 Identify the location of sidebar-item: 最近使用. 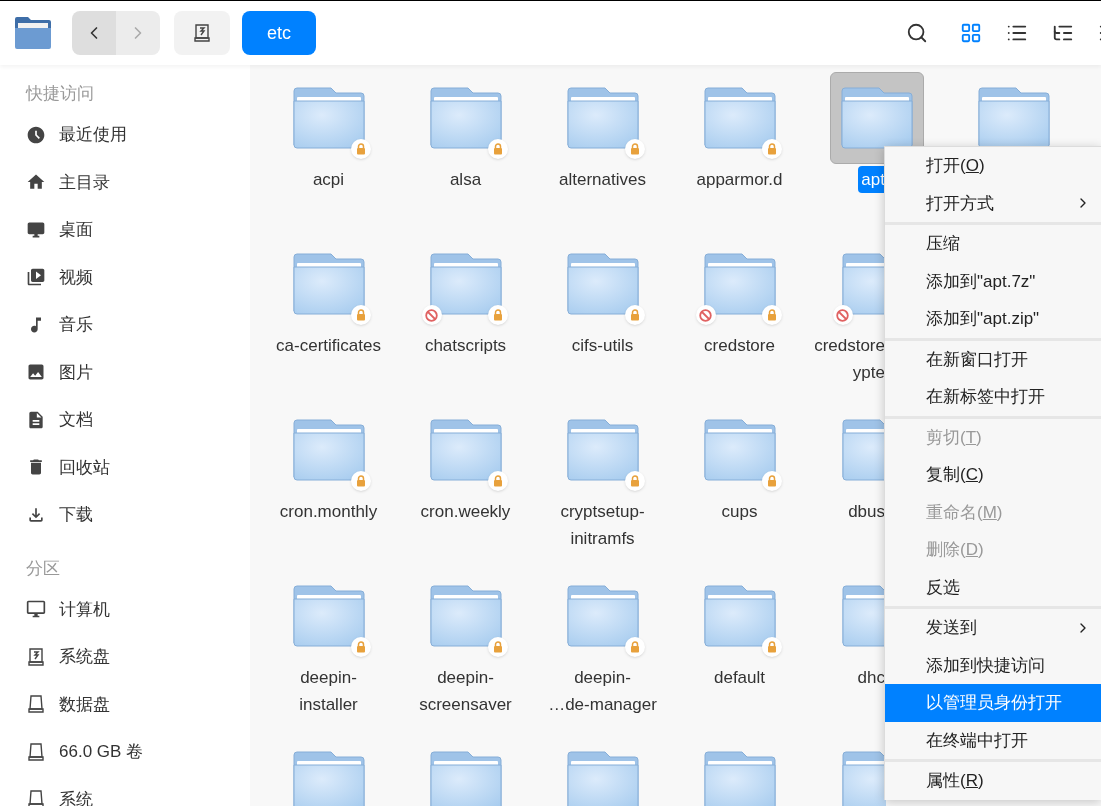
(125, 135).